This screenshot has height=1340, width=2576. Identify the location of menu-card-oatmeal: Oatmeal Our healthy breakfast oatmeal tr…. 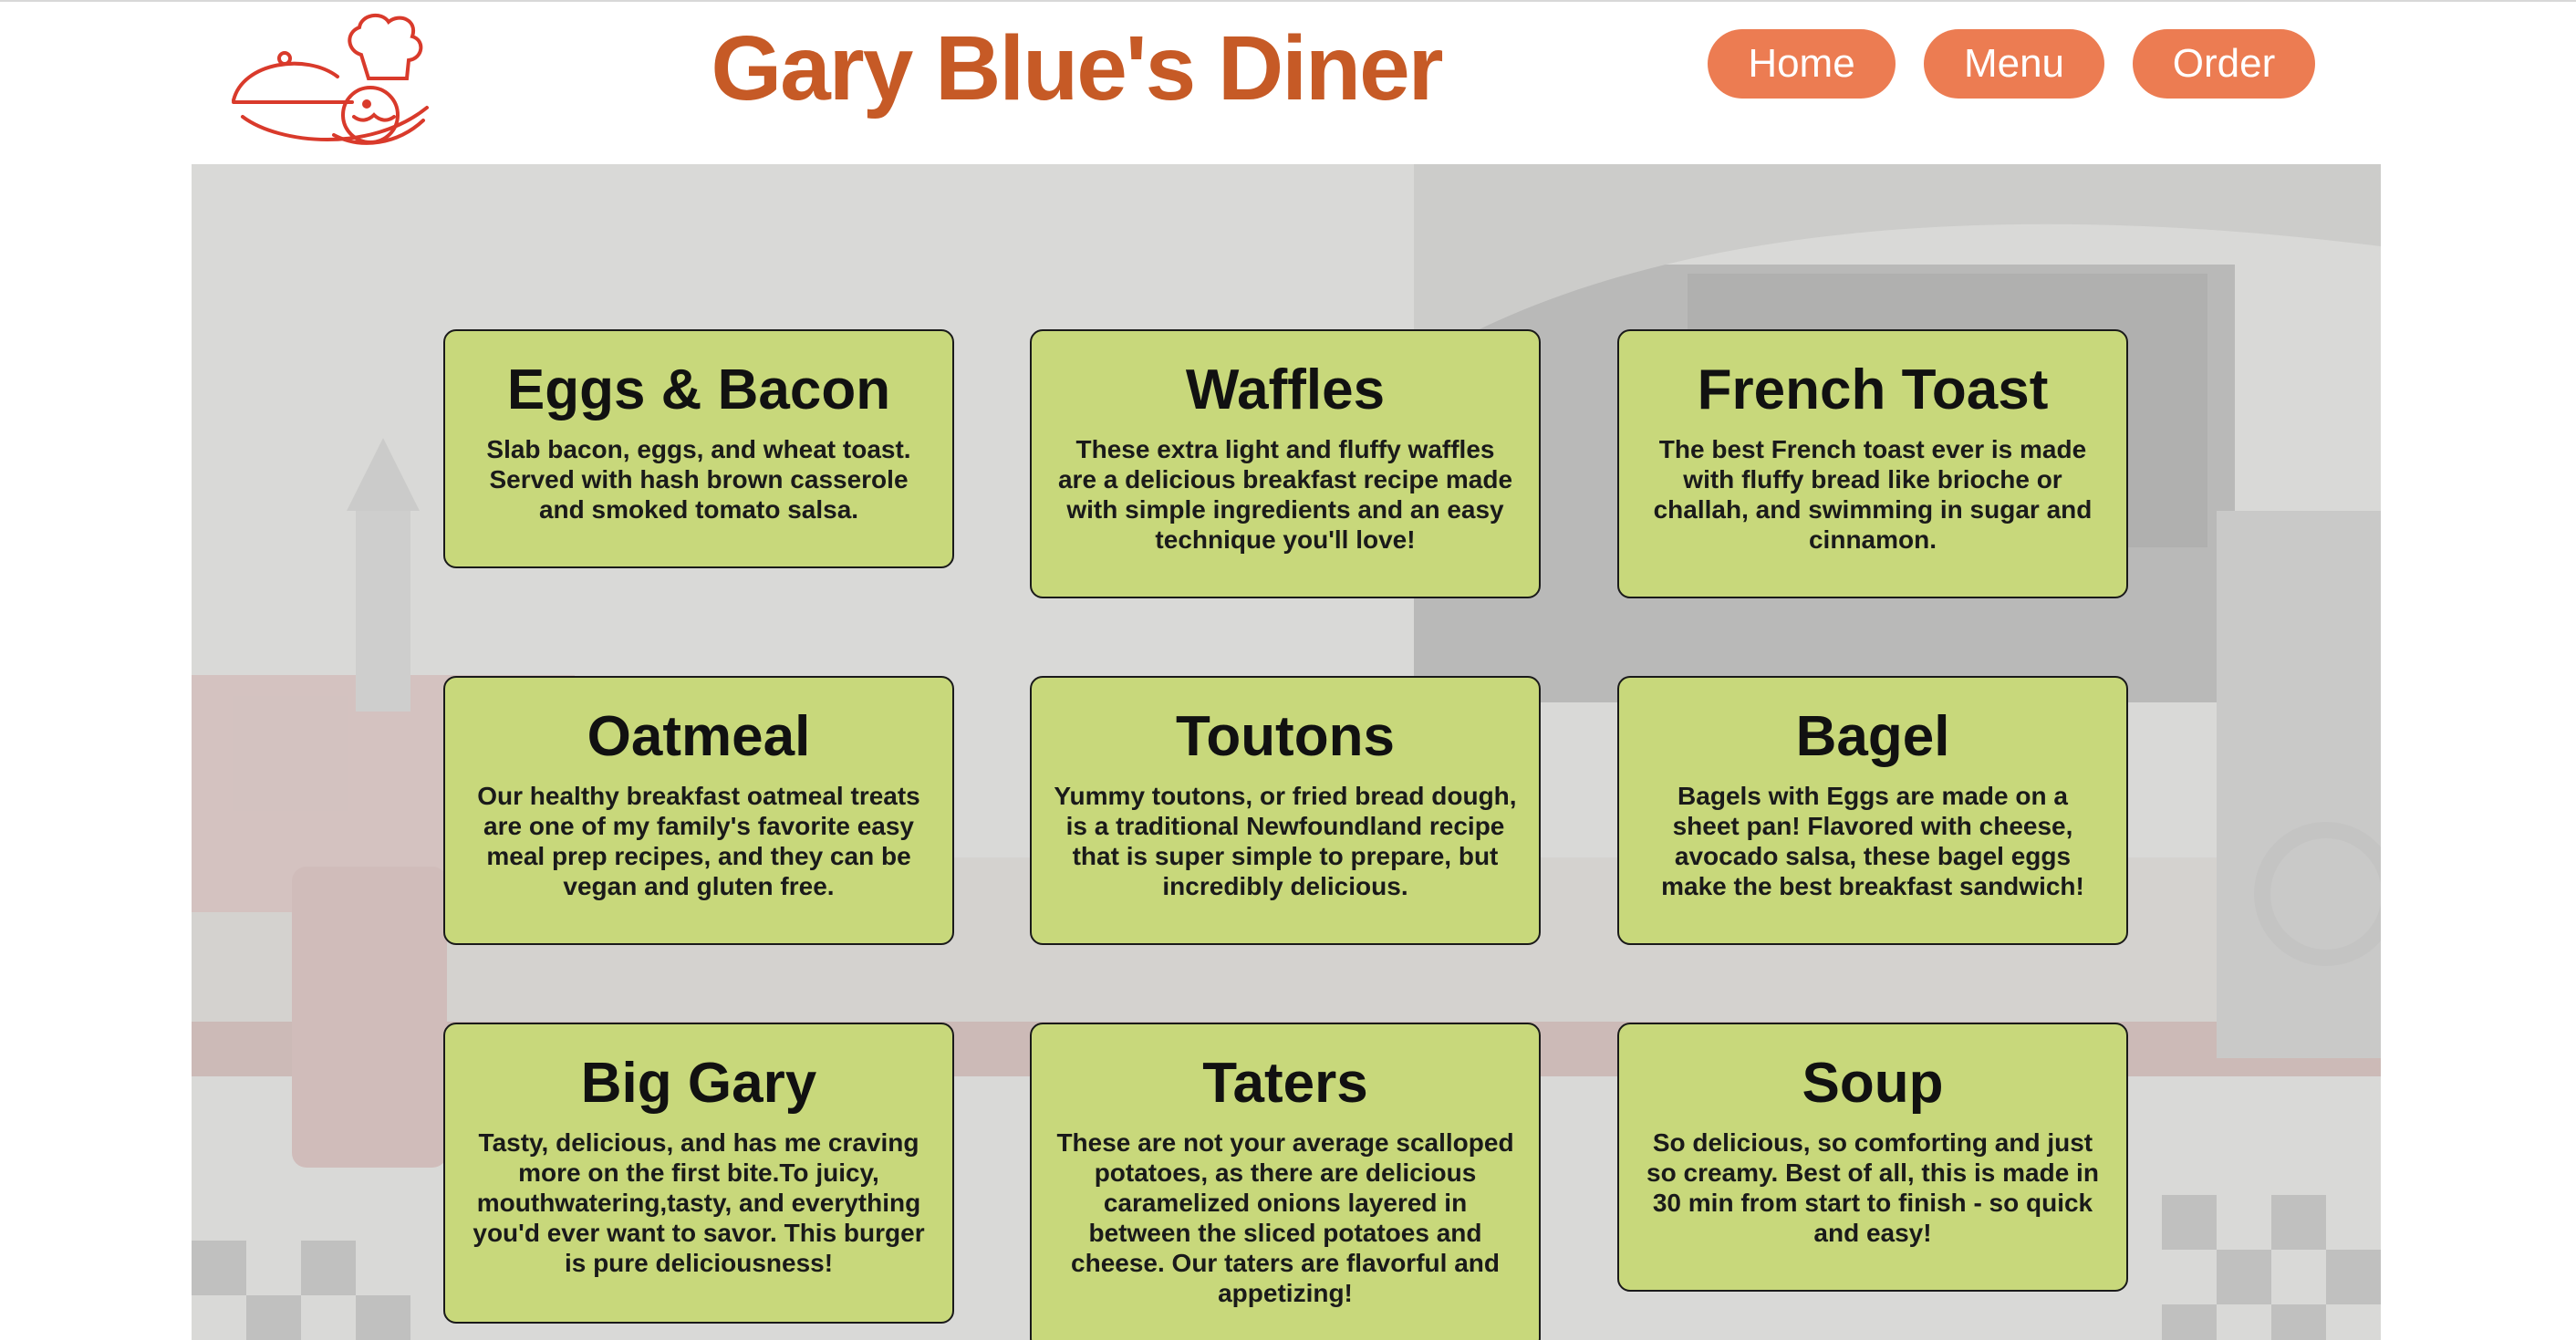
(698, 810).